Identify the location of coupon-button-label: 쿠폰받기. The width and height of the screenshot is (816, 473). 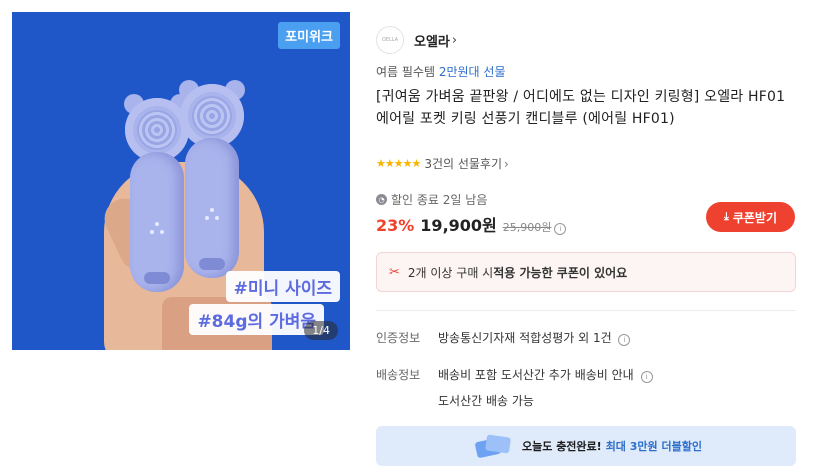
(755, 217).